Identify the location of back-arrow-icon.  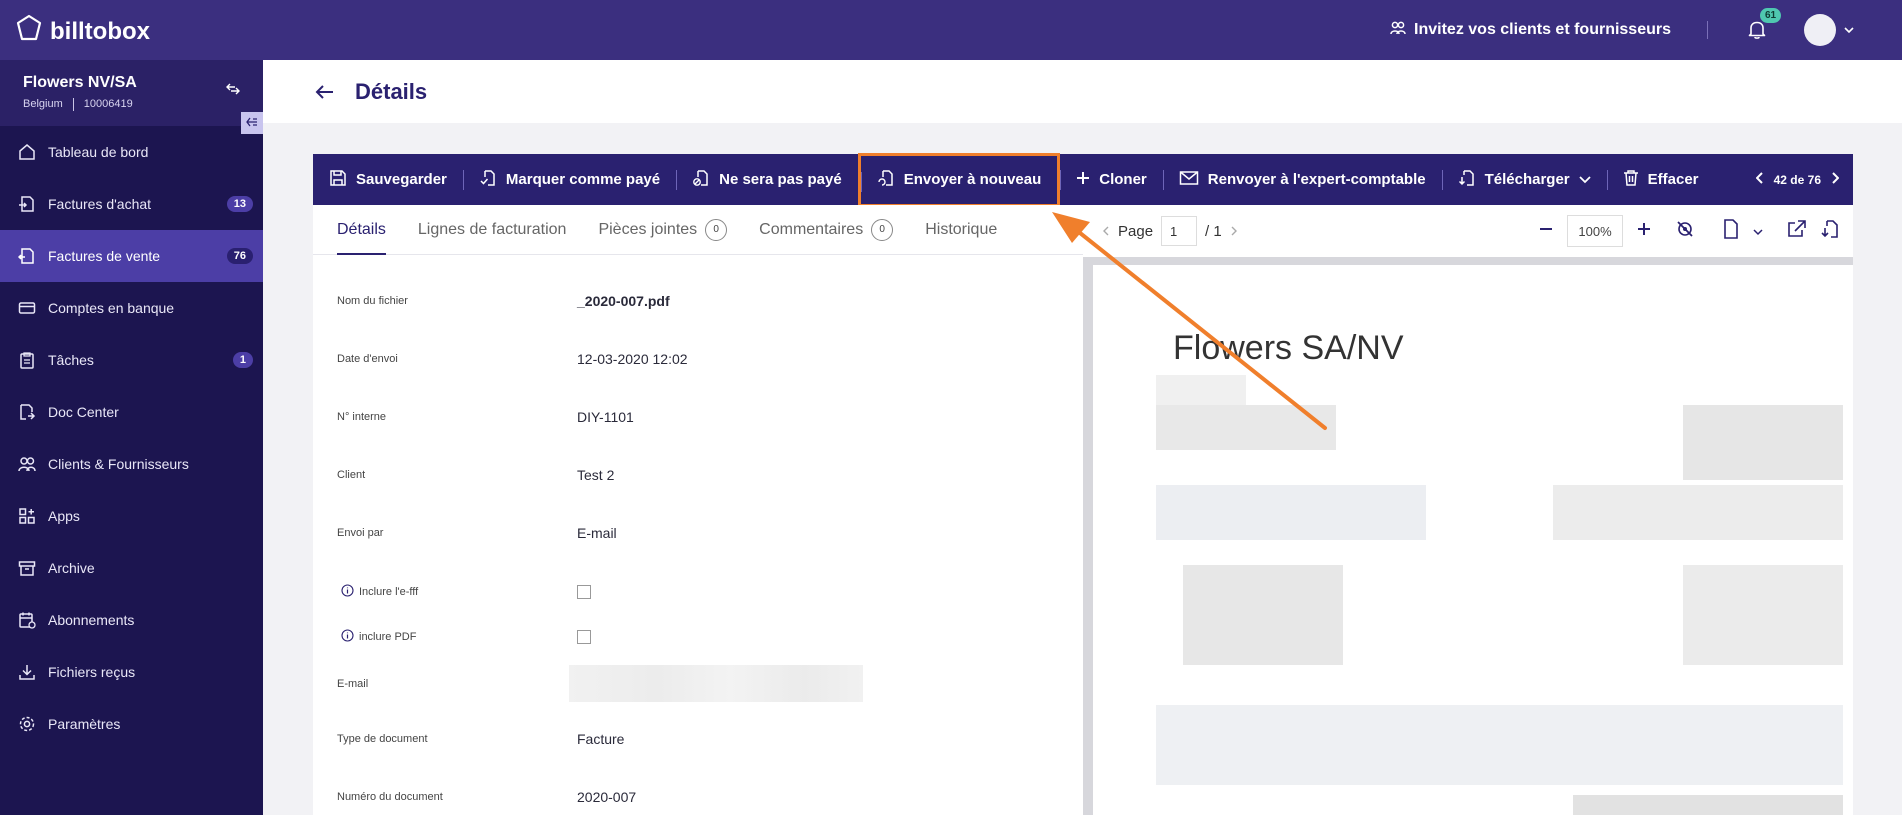
(325, 92).